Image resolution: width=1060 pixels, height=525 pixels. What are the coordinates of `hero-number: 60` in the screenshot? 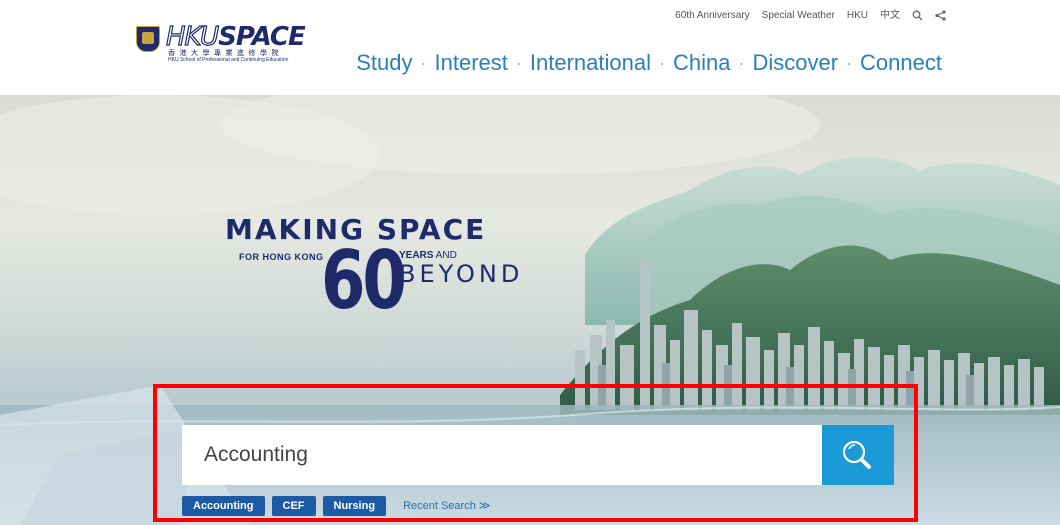 It's located at (364, 280).